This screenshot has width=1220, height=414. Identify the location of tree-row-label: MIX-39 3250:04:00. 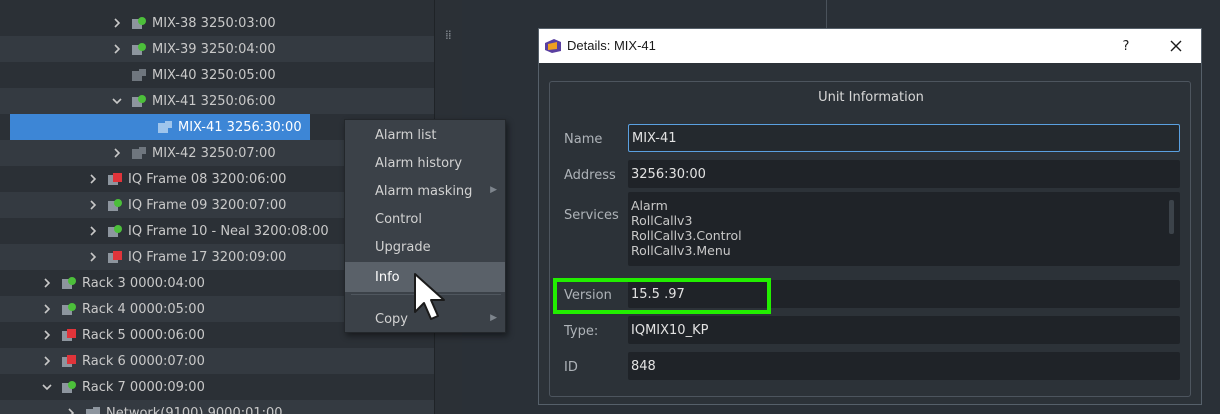
(214, 49).